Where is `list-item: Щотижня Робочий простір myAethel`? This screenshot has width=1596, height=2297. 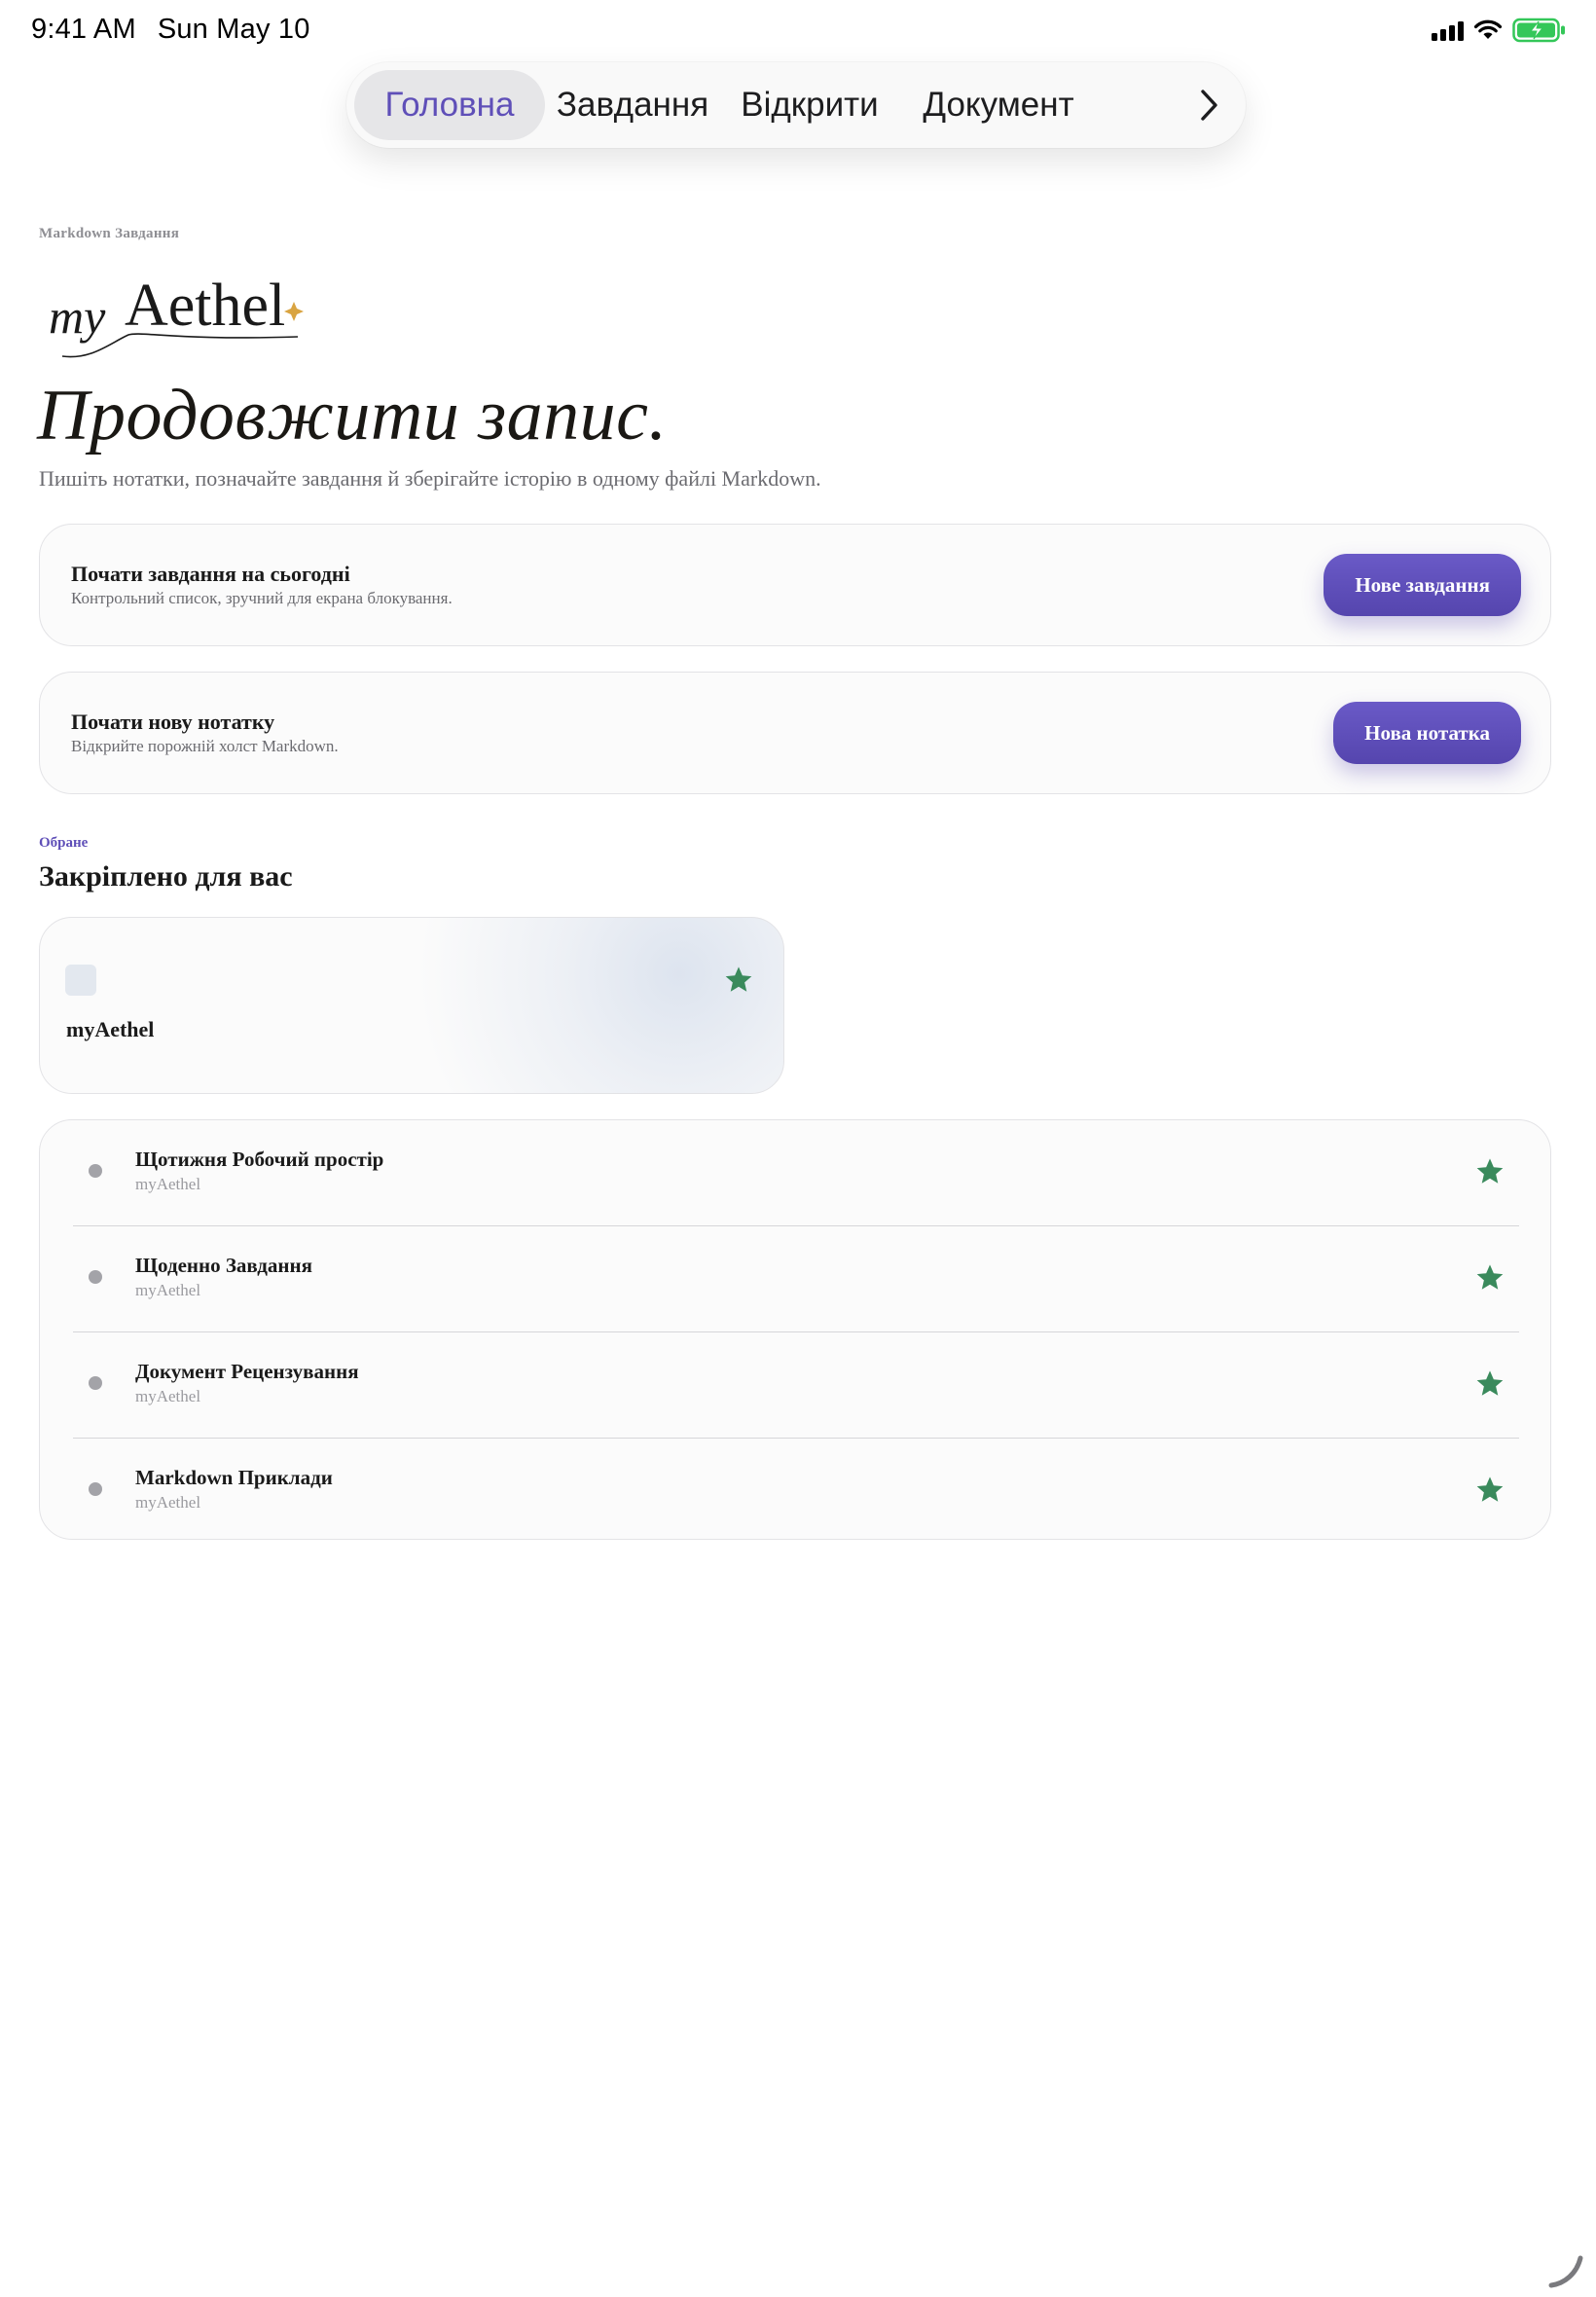
list-item: Щотижня Робочий простір myAethel is located at coordinates (796, 1173).